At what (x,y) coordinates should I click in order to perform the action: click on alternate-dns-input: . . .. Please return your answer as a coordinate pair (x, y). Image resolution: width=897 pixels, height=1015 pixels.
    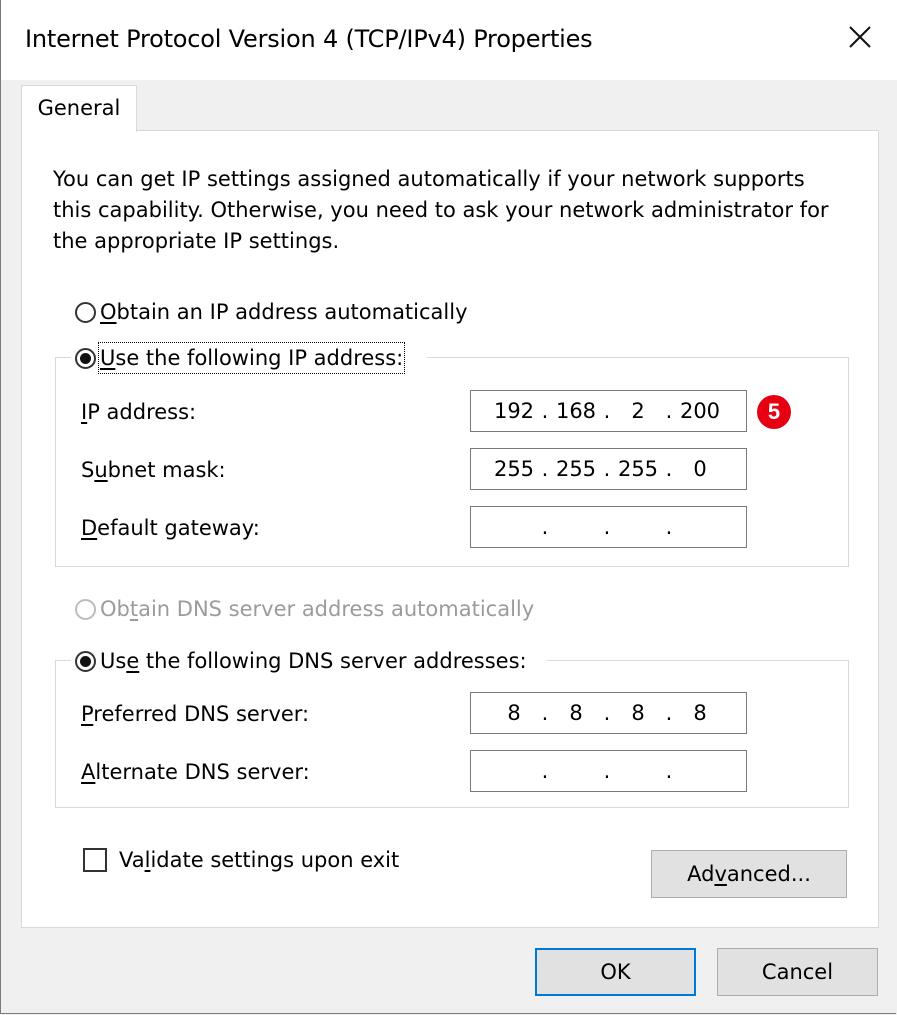
    Looking at the image, I should click on (608, 771).